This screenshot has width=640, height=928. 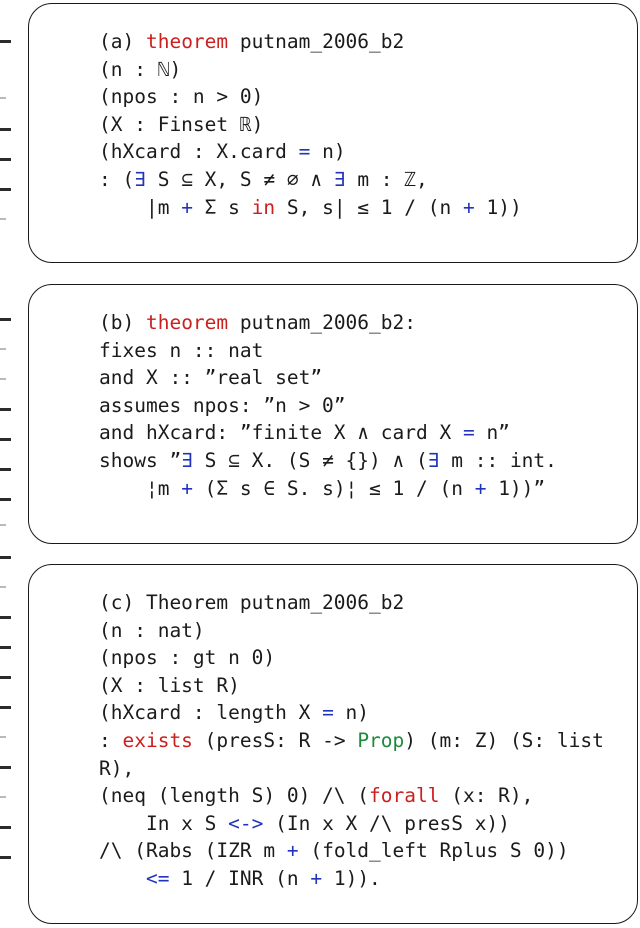 What do you see at coordinates (364, 97) in the screenshot?
I see `code-line: (npos : n > 0)` at bounding box center [364, 97].